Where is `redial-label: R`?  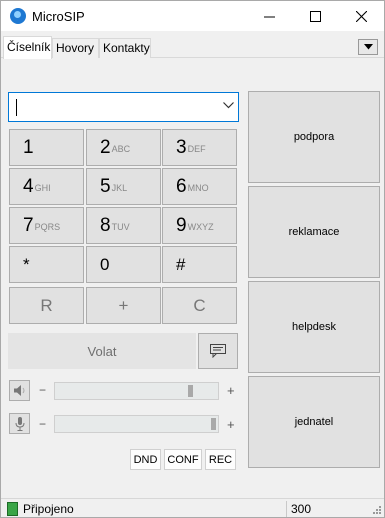
redial-label: R is located at coordinates (46, 305).